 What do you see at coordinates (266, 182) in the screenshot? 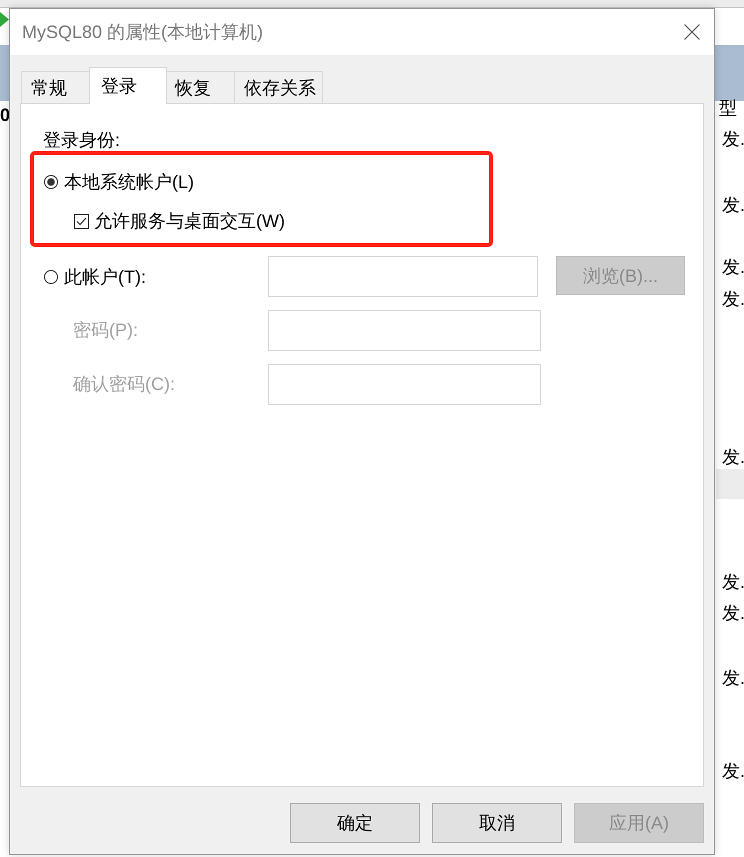
I see `local-system-radio: 本地系统帐户(L)` at bounding box center [266, 182].